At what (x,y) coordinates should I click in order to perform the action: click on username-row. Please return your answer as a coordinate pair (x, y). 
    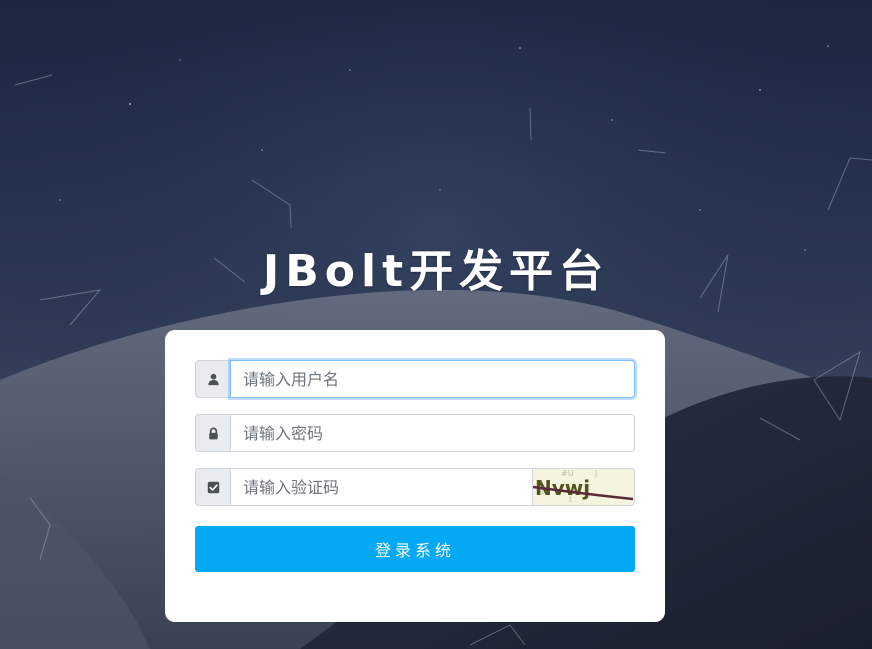
    Looking at the image, I should click on (415, 379).